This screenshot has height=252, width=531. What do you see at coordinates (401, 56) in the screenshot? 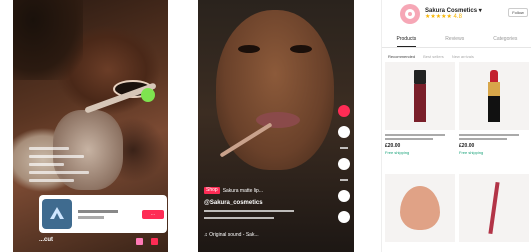
I see `sort-recommended: Recommended` at bounding box center [401, 56].